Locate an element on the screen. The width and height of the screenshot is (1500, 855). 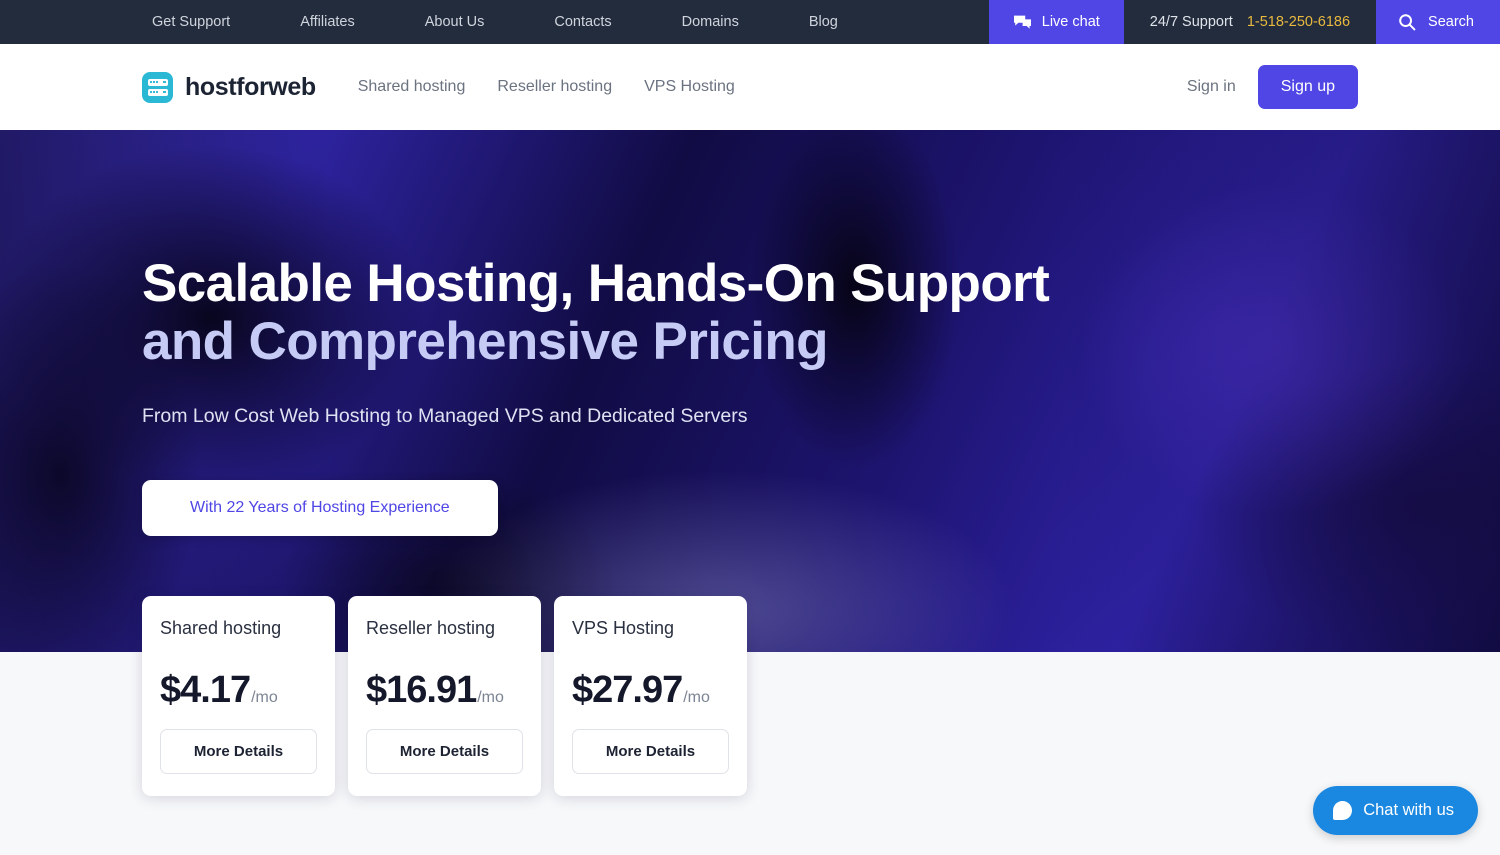
top-link-blog: Blog is located at coordinates (823, 22).